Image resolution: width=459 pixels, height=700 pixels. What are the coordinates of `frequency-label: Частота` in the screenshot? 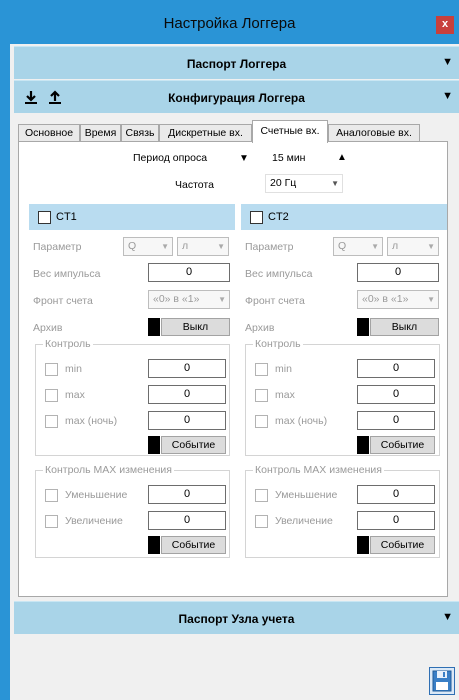 It's located at (194, 185).